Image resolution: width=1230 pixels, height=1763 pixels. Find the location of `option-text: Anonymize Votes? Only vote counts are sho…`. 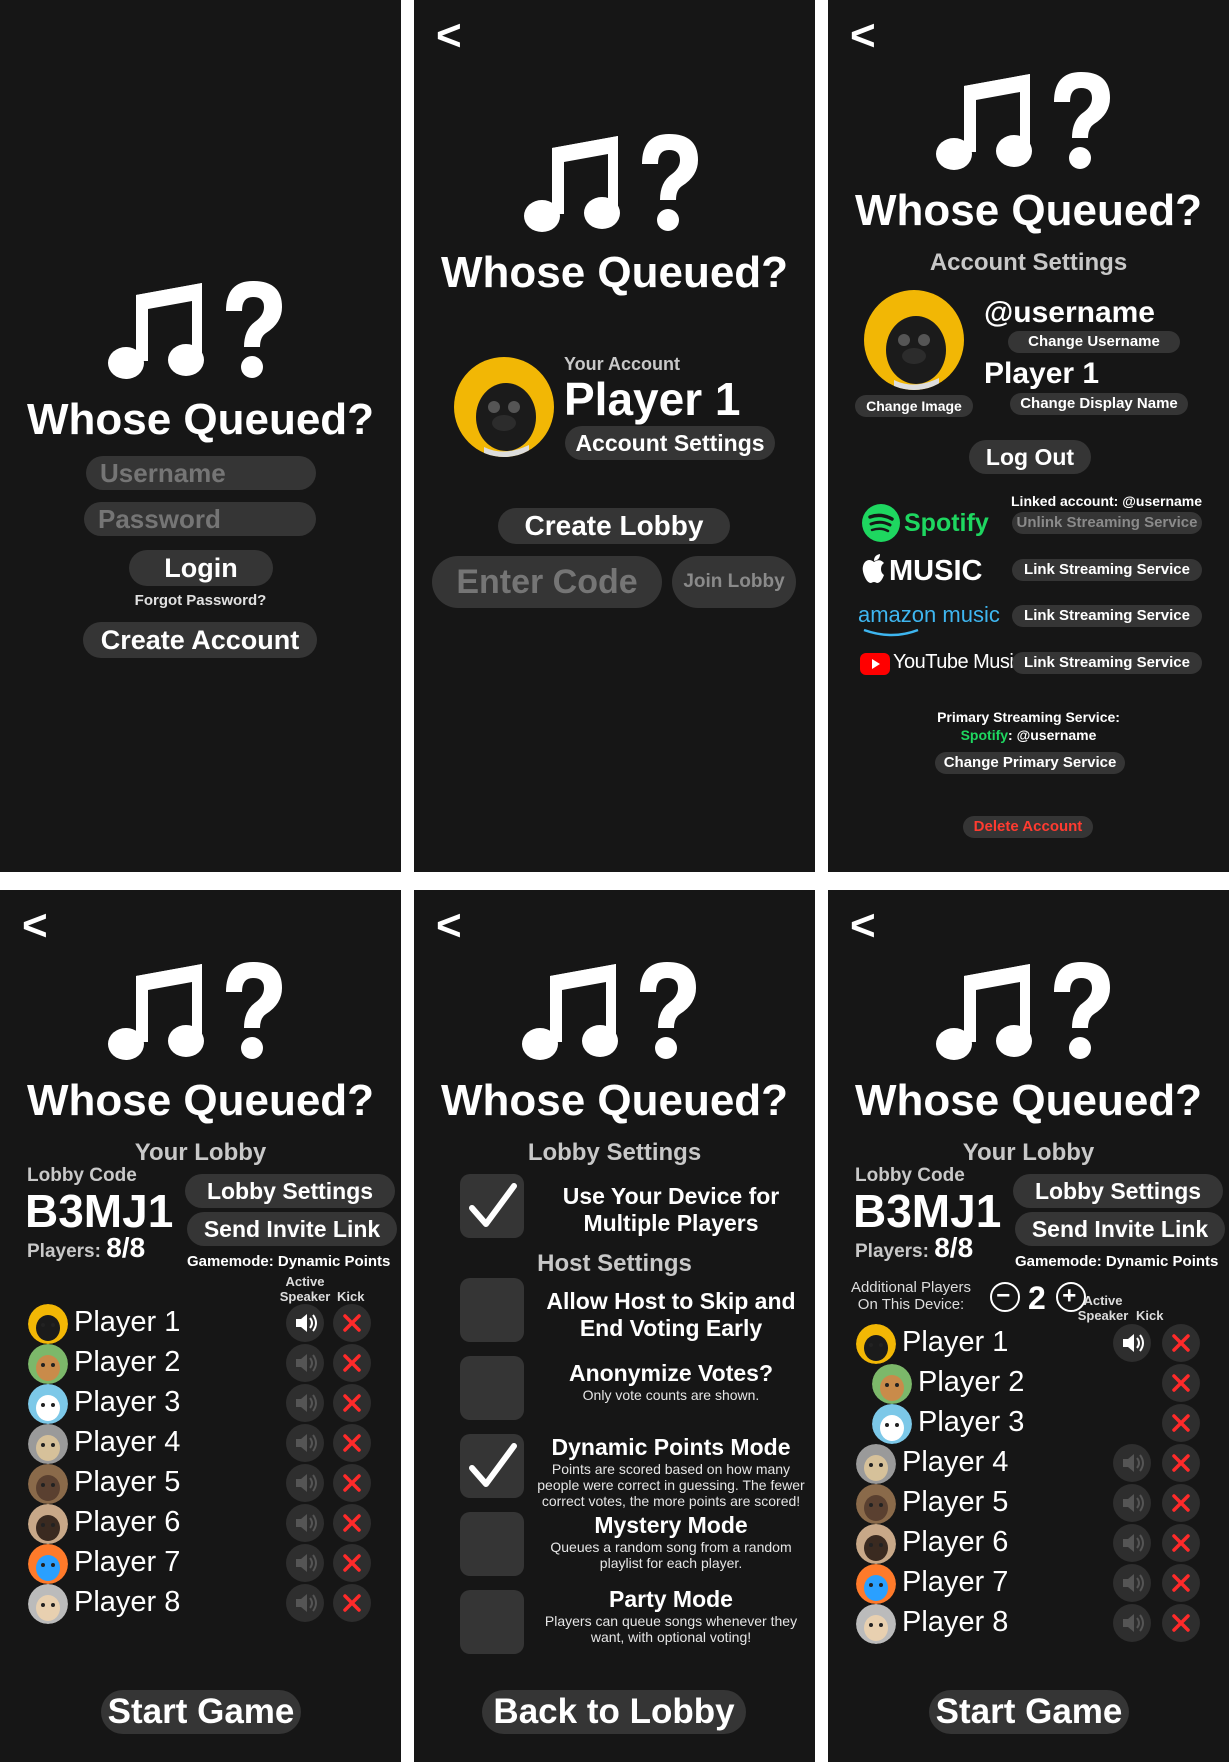

option-text: Anonymize Votes? Only vote counts are sho… is located at coordinates (671, 1381).